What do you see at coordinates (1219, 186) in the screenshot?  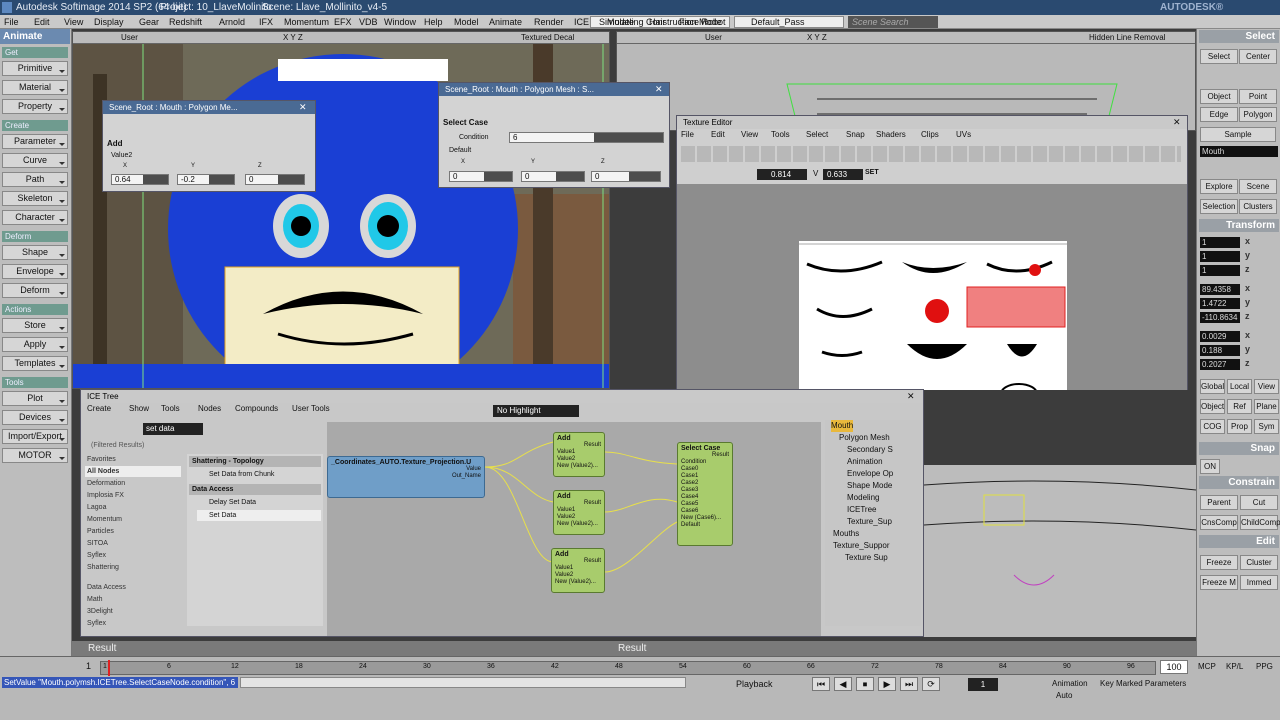 I see `explore-button: Explore` at bounding box center [1219, 186].